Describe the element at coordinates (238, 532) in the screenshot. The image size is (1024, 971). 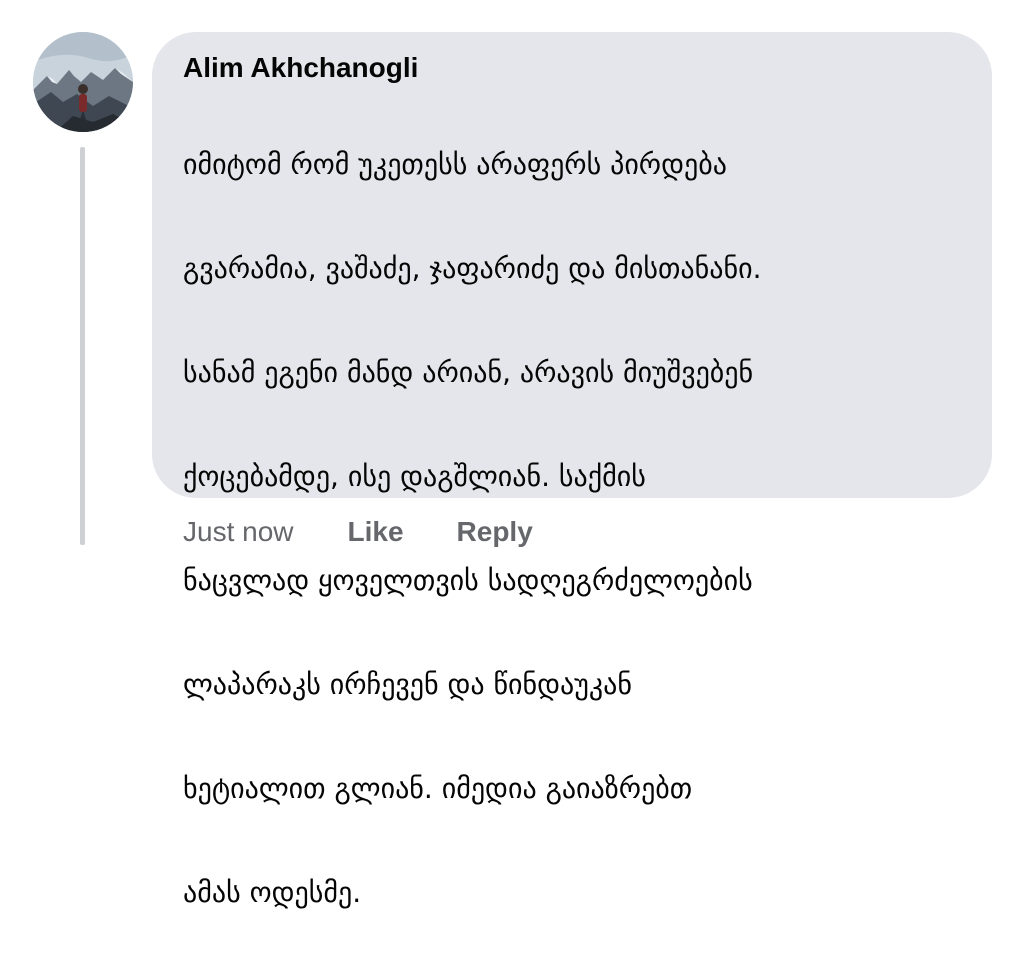
I see `comment-timestamp: Just now` at that location.